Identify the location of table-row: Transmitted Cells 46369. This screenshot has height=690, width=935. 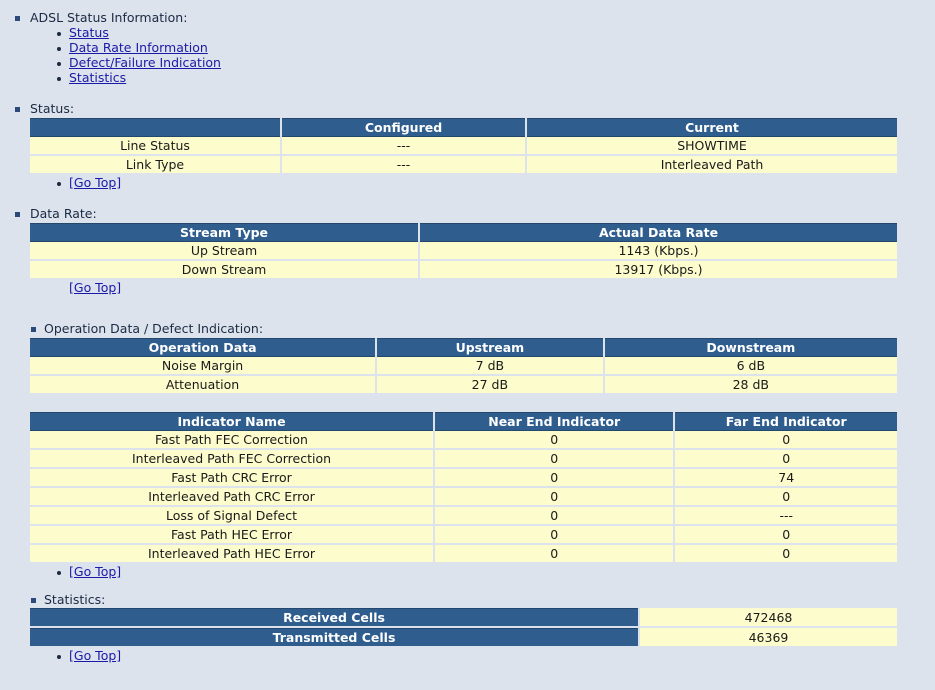
(463, 638).